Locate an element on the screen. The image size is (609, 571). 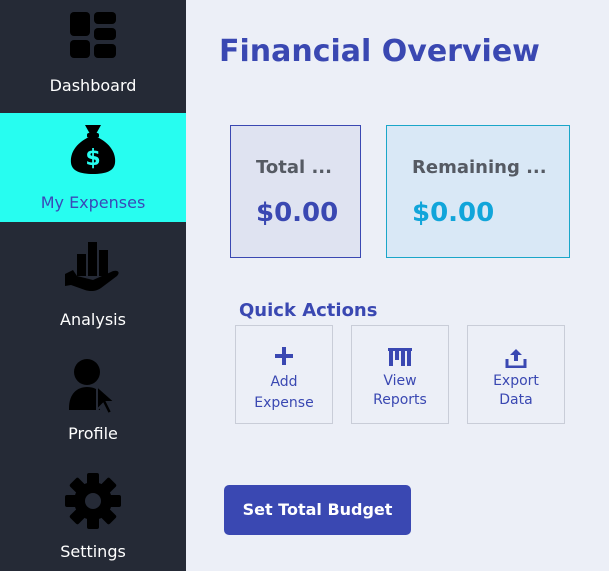
sidebar-item-analysis: Analysis is located at coordinates (93, 285).